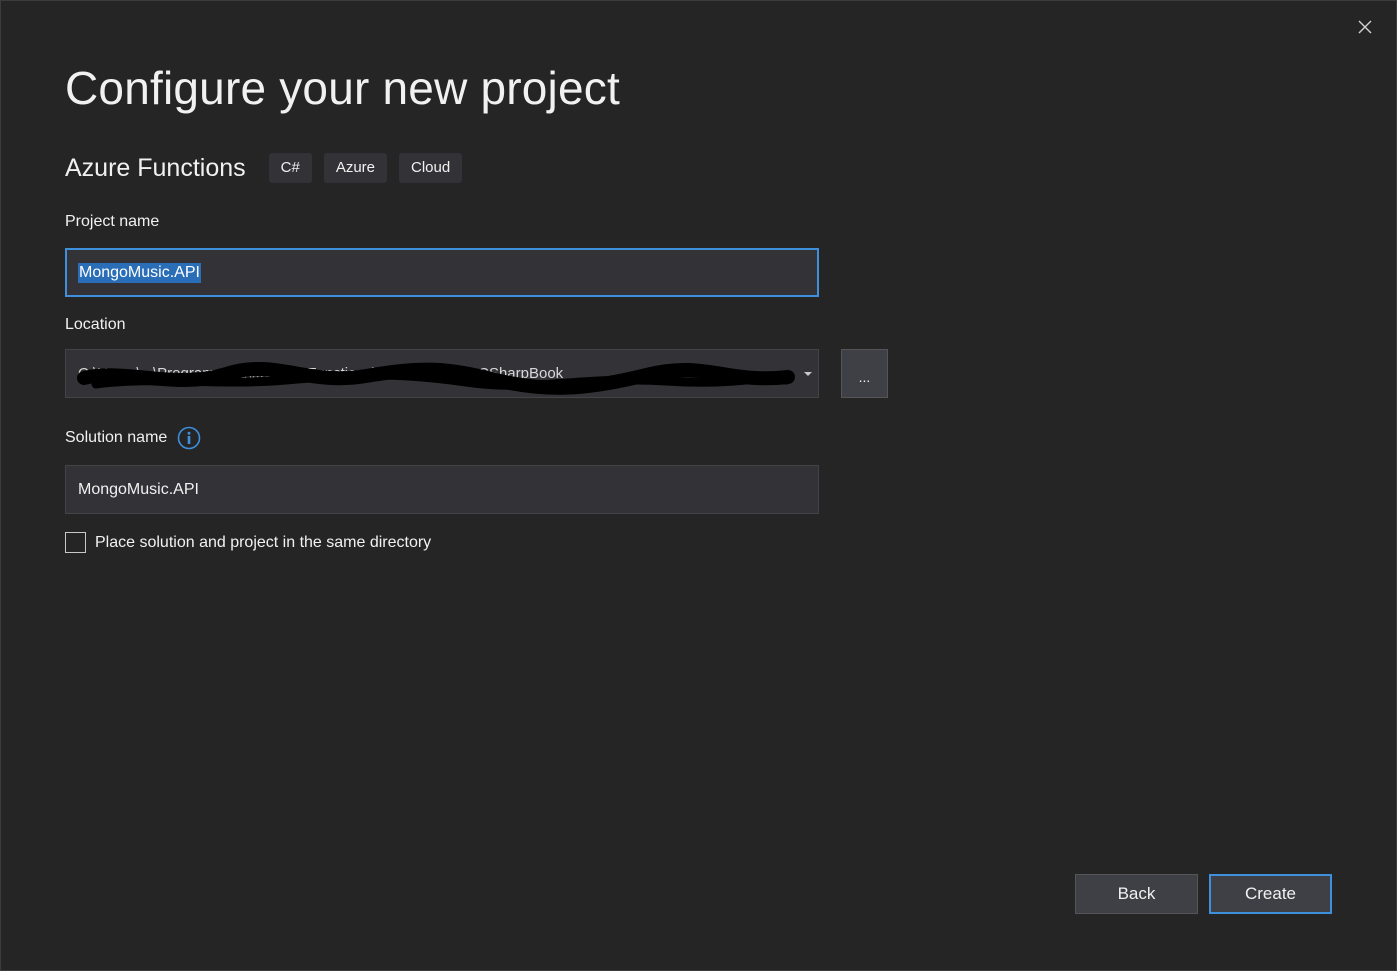  What do you see at coordinates (75, 542) in the screenshot?
I see `same-directory-checkbox` at bounding box center [75, 542].